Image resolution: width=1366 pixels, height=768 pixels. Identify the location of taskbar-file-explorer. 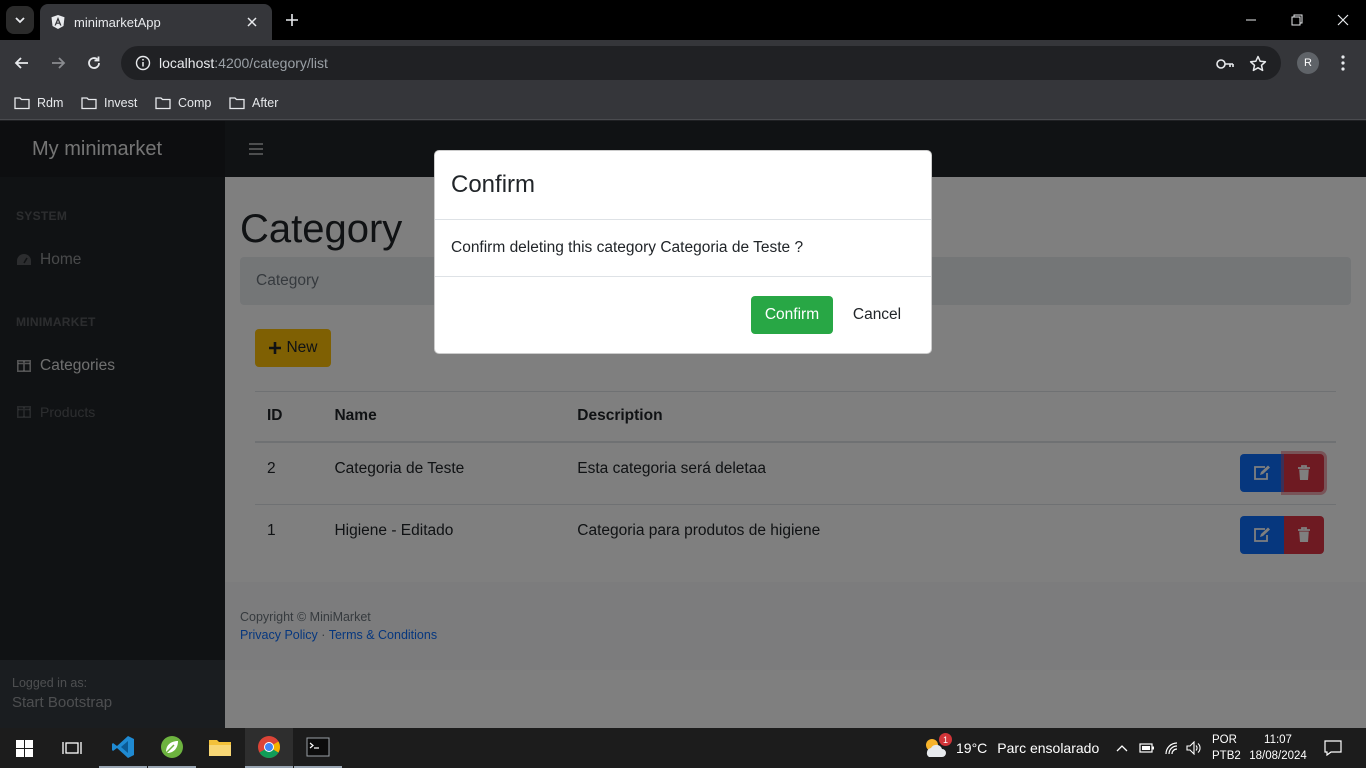
(220, 748).